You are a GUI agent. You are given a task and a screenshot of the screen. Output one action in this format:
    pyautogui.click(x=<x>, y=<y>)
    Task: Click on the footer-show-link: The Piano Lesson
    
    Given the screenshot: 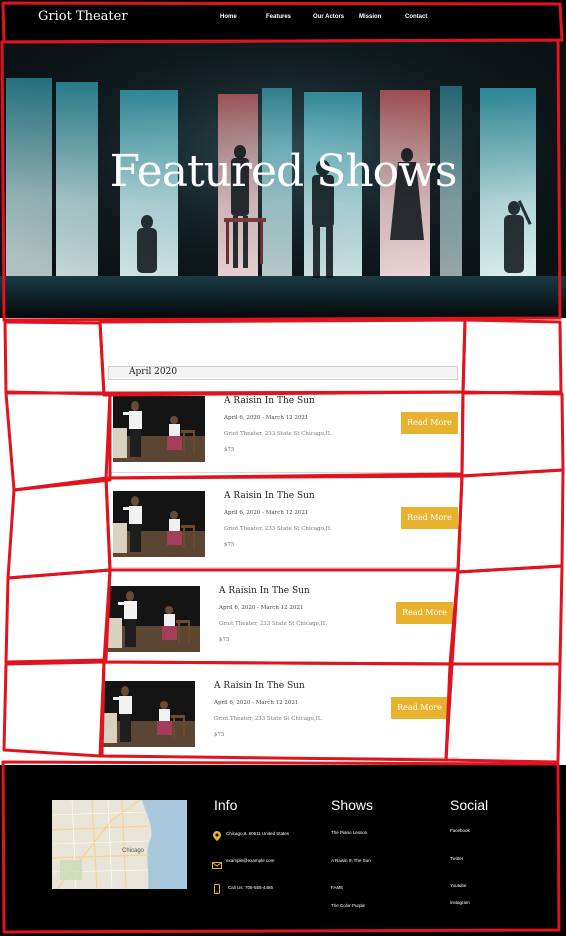 What is the action you would take?
    pyautogui.click(x=349, y=832)
    